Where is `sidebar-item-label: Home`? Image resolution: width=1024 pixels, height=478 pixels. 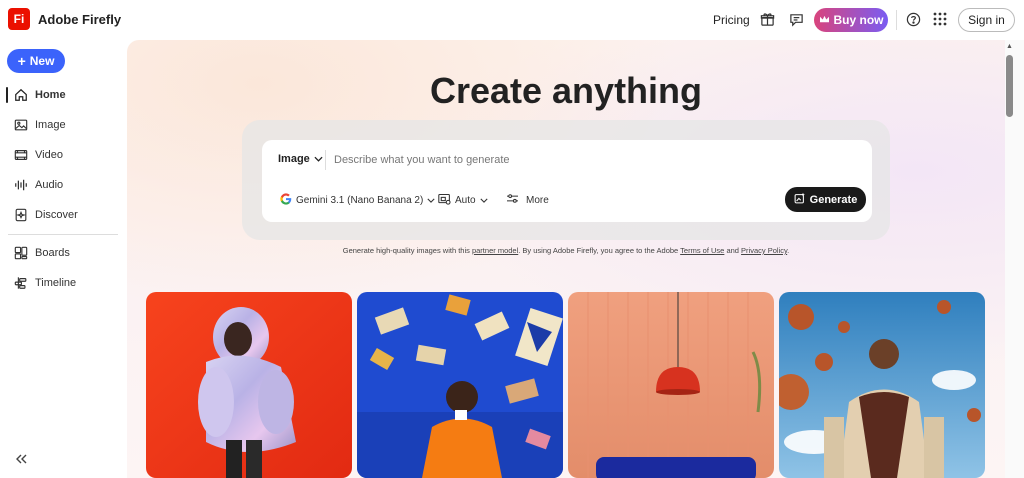 sidebar-item-label: Home is located at coordinates (50, 95).